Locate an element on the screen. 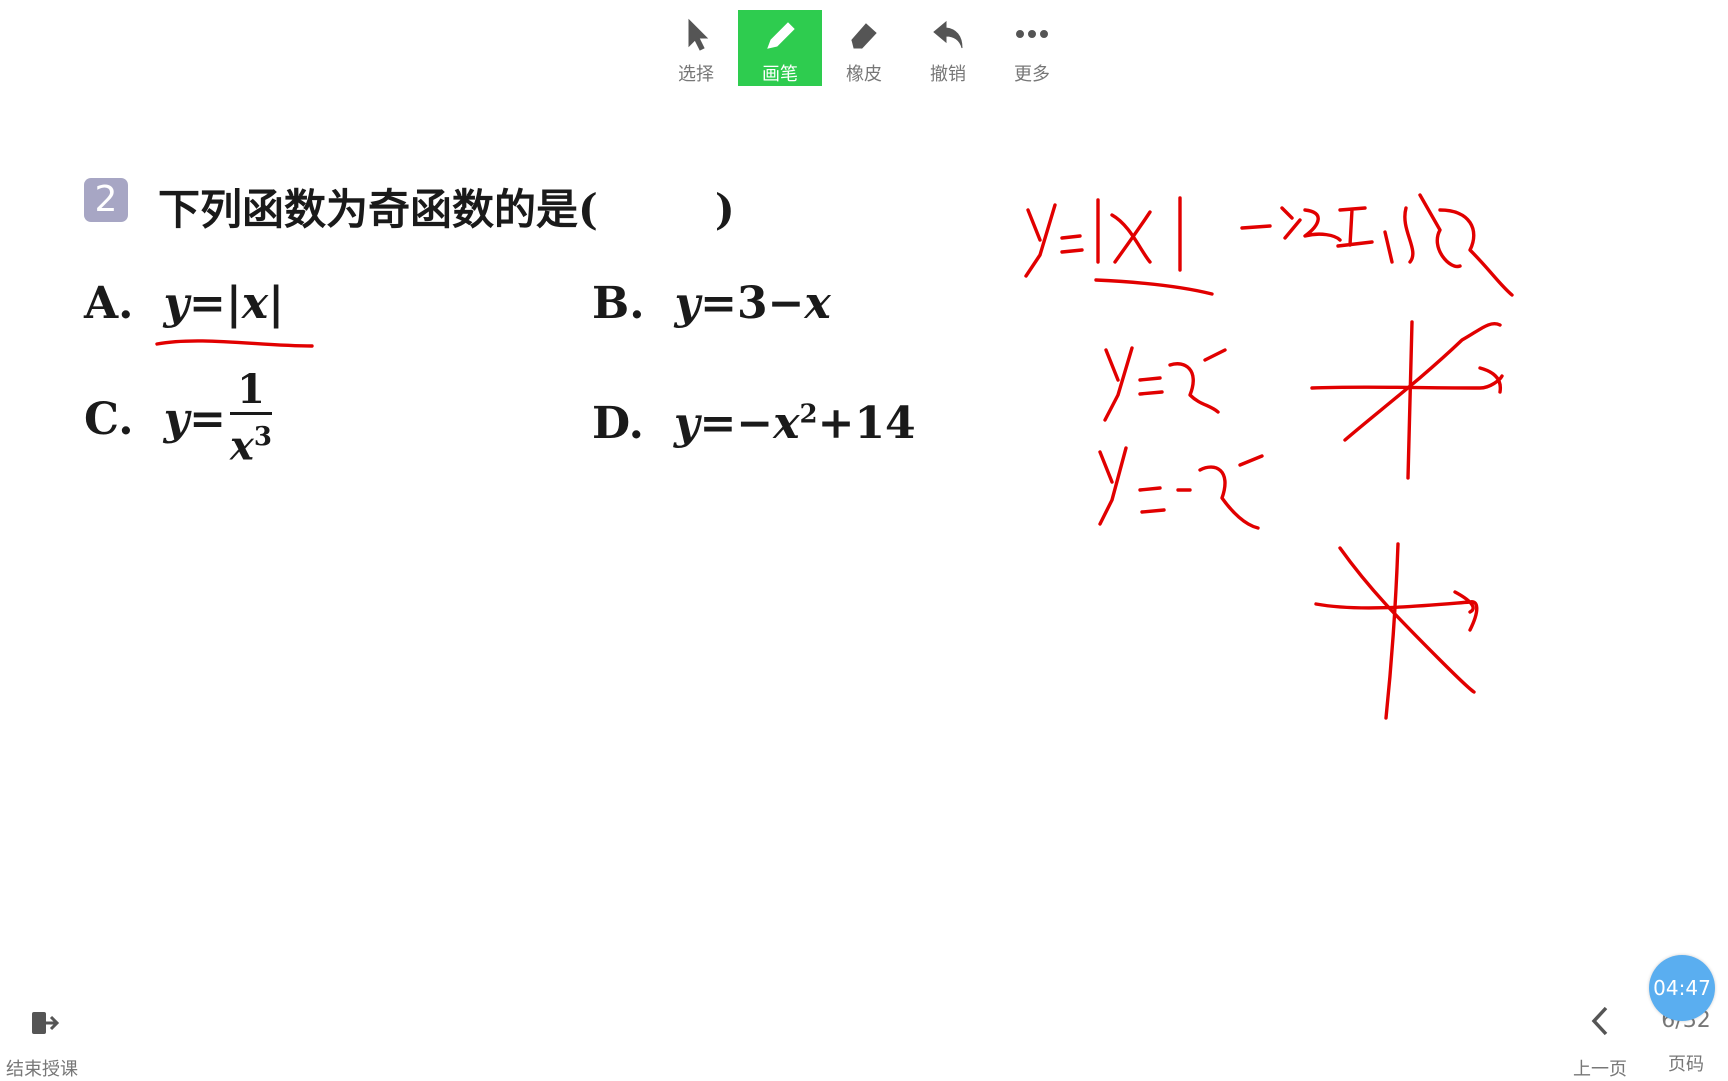  option-c-numerator: 1 is located at coordinates (251, 391).